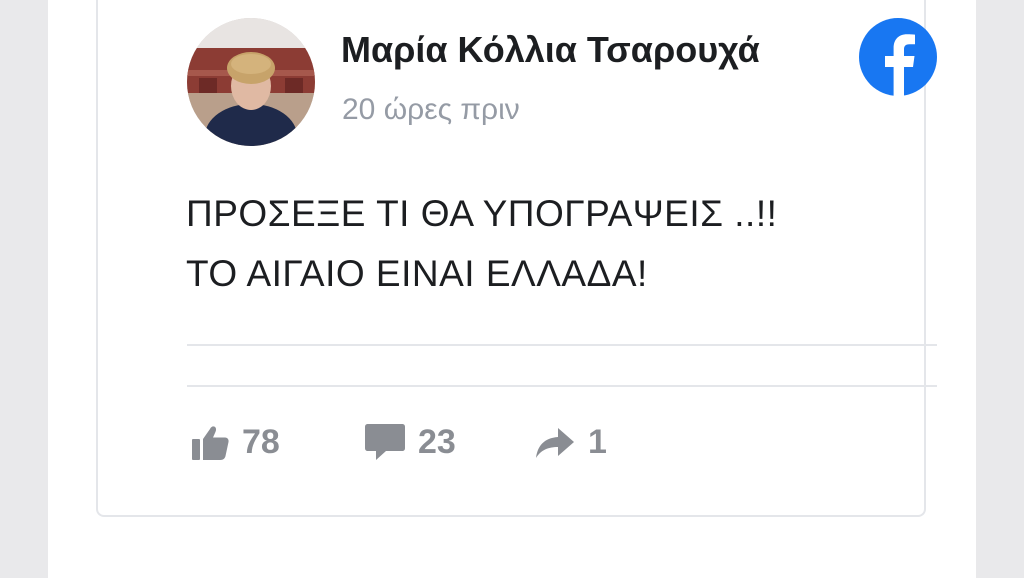 The width and height of the screenshot is (1024, 578). Describe the element at coordinates (210, 442) in the screenshot. I see `thumbs-up-icon` at that location.